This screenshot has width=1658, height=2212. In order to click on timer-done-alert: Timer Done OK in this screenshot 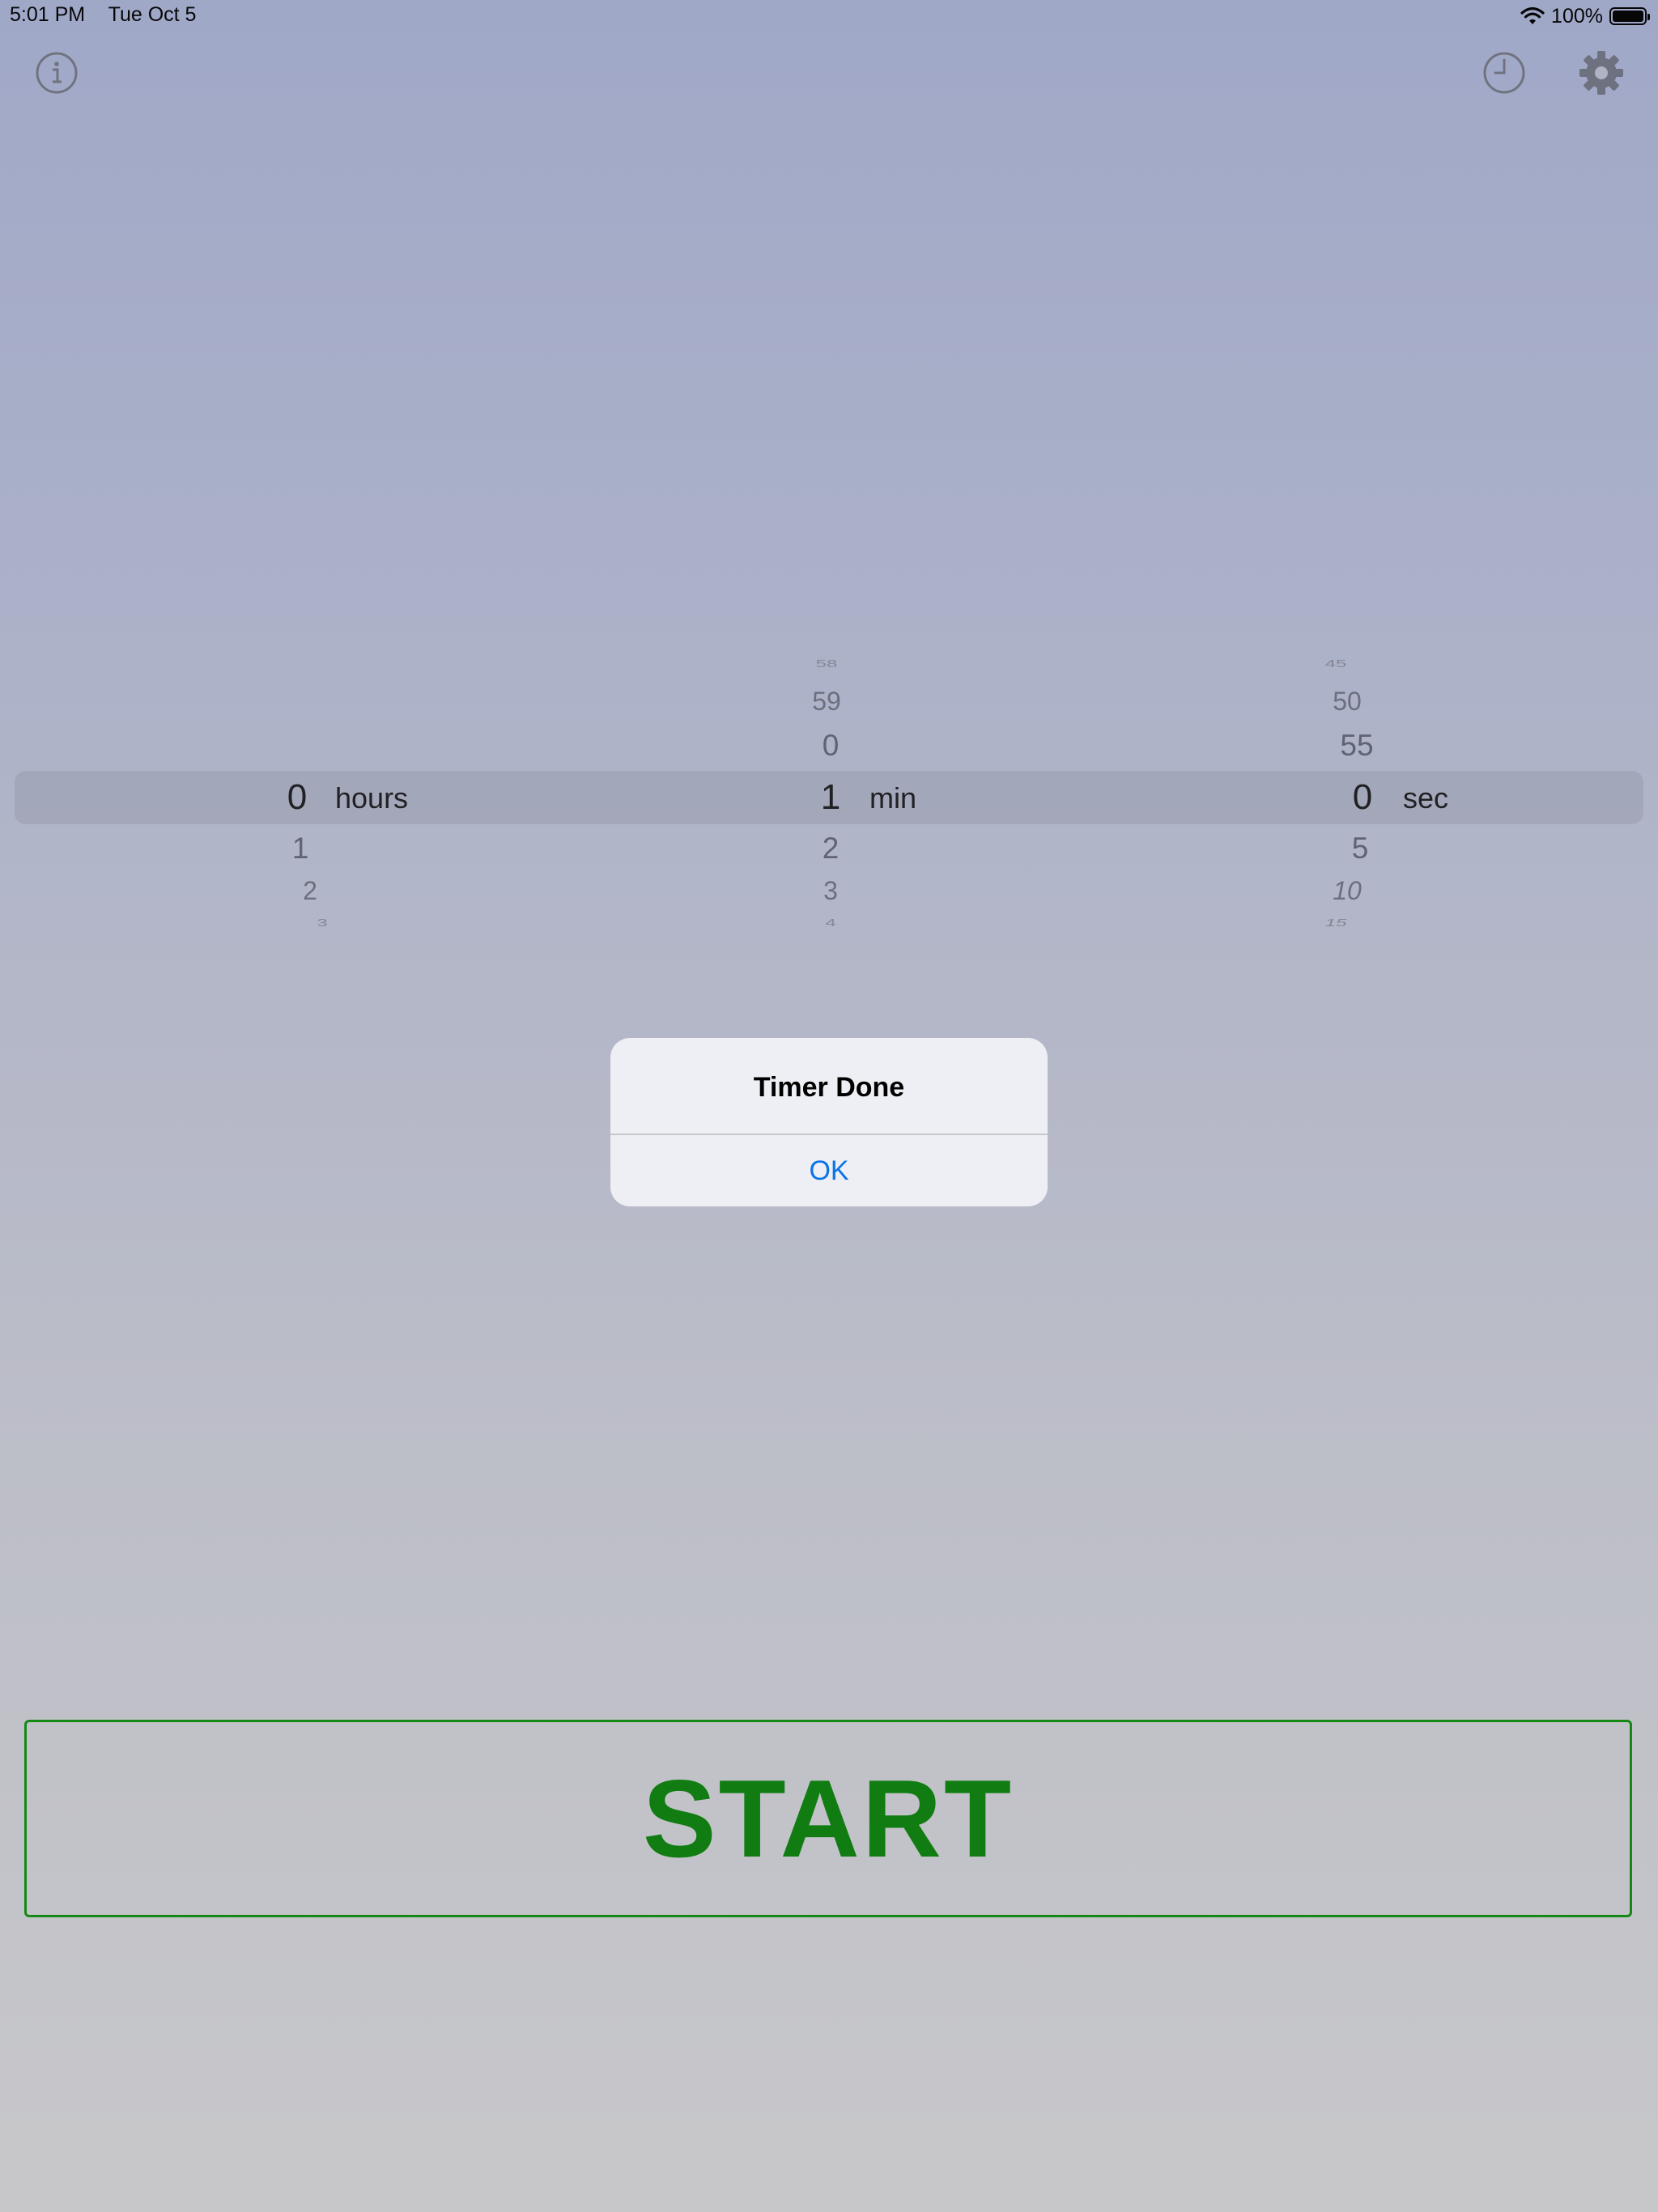, I will do `click(829, 1122)`.